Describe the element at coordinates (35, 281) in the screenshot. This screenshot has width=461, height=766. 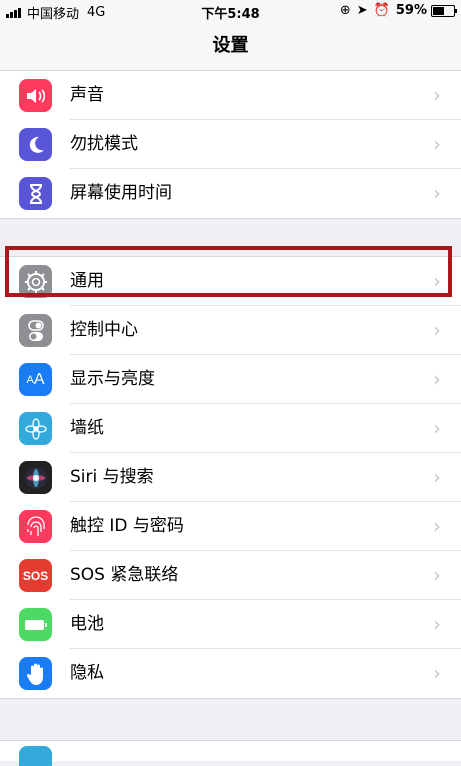
I see `gear-icon` at that location.